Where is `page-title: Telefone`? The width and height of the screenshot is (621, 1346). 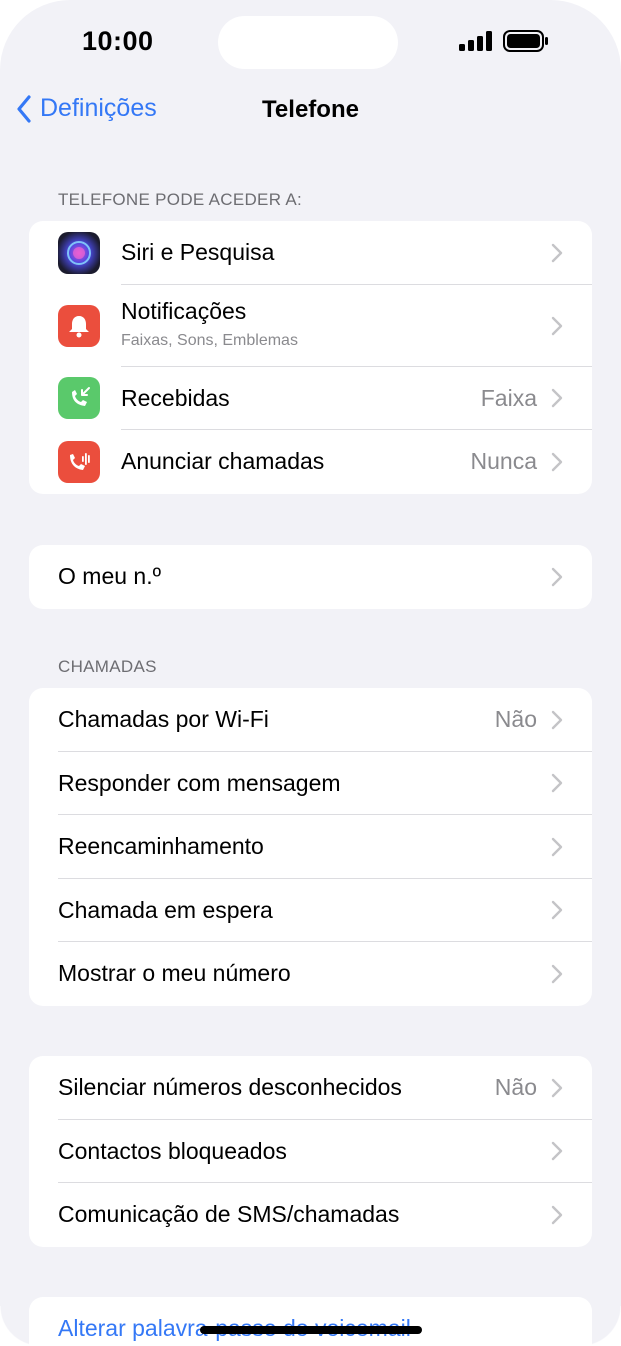
page-title: Telefone is located at coordinates (310, 109).